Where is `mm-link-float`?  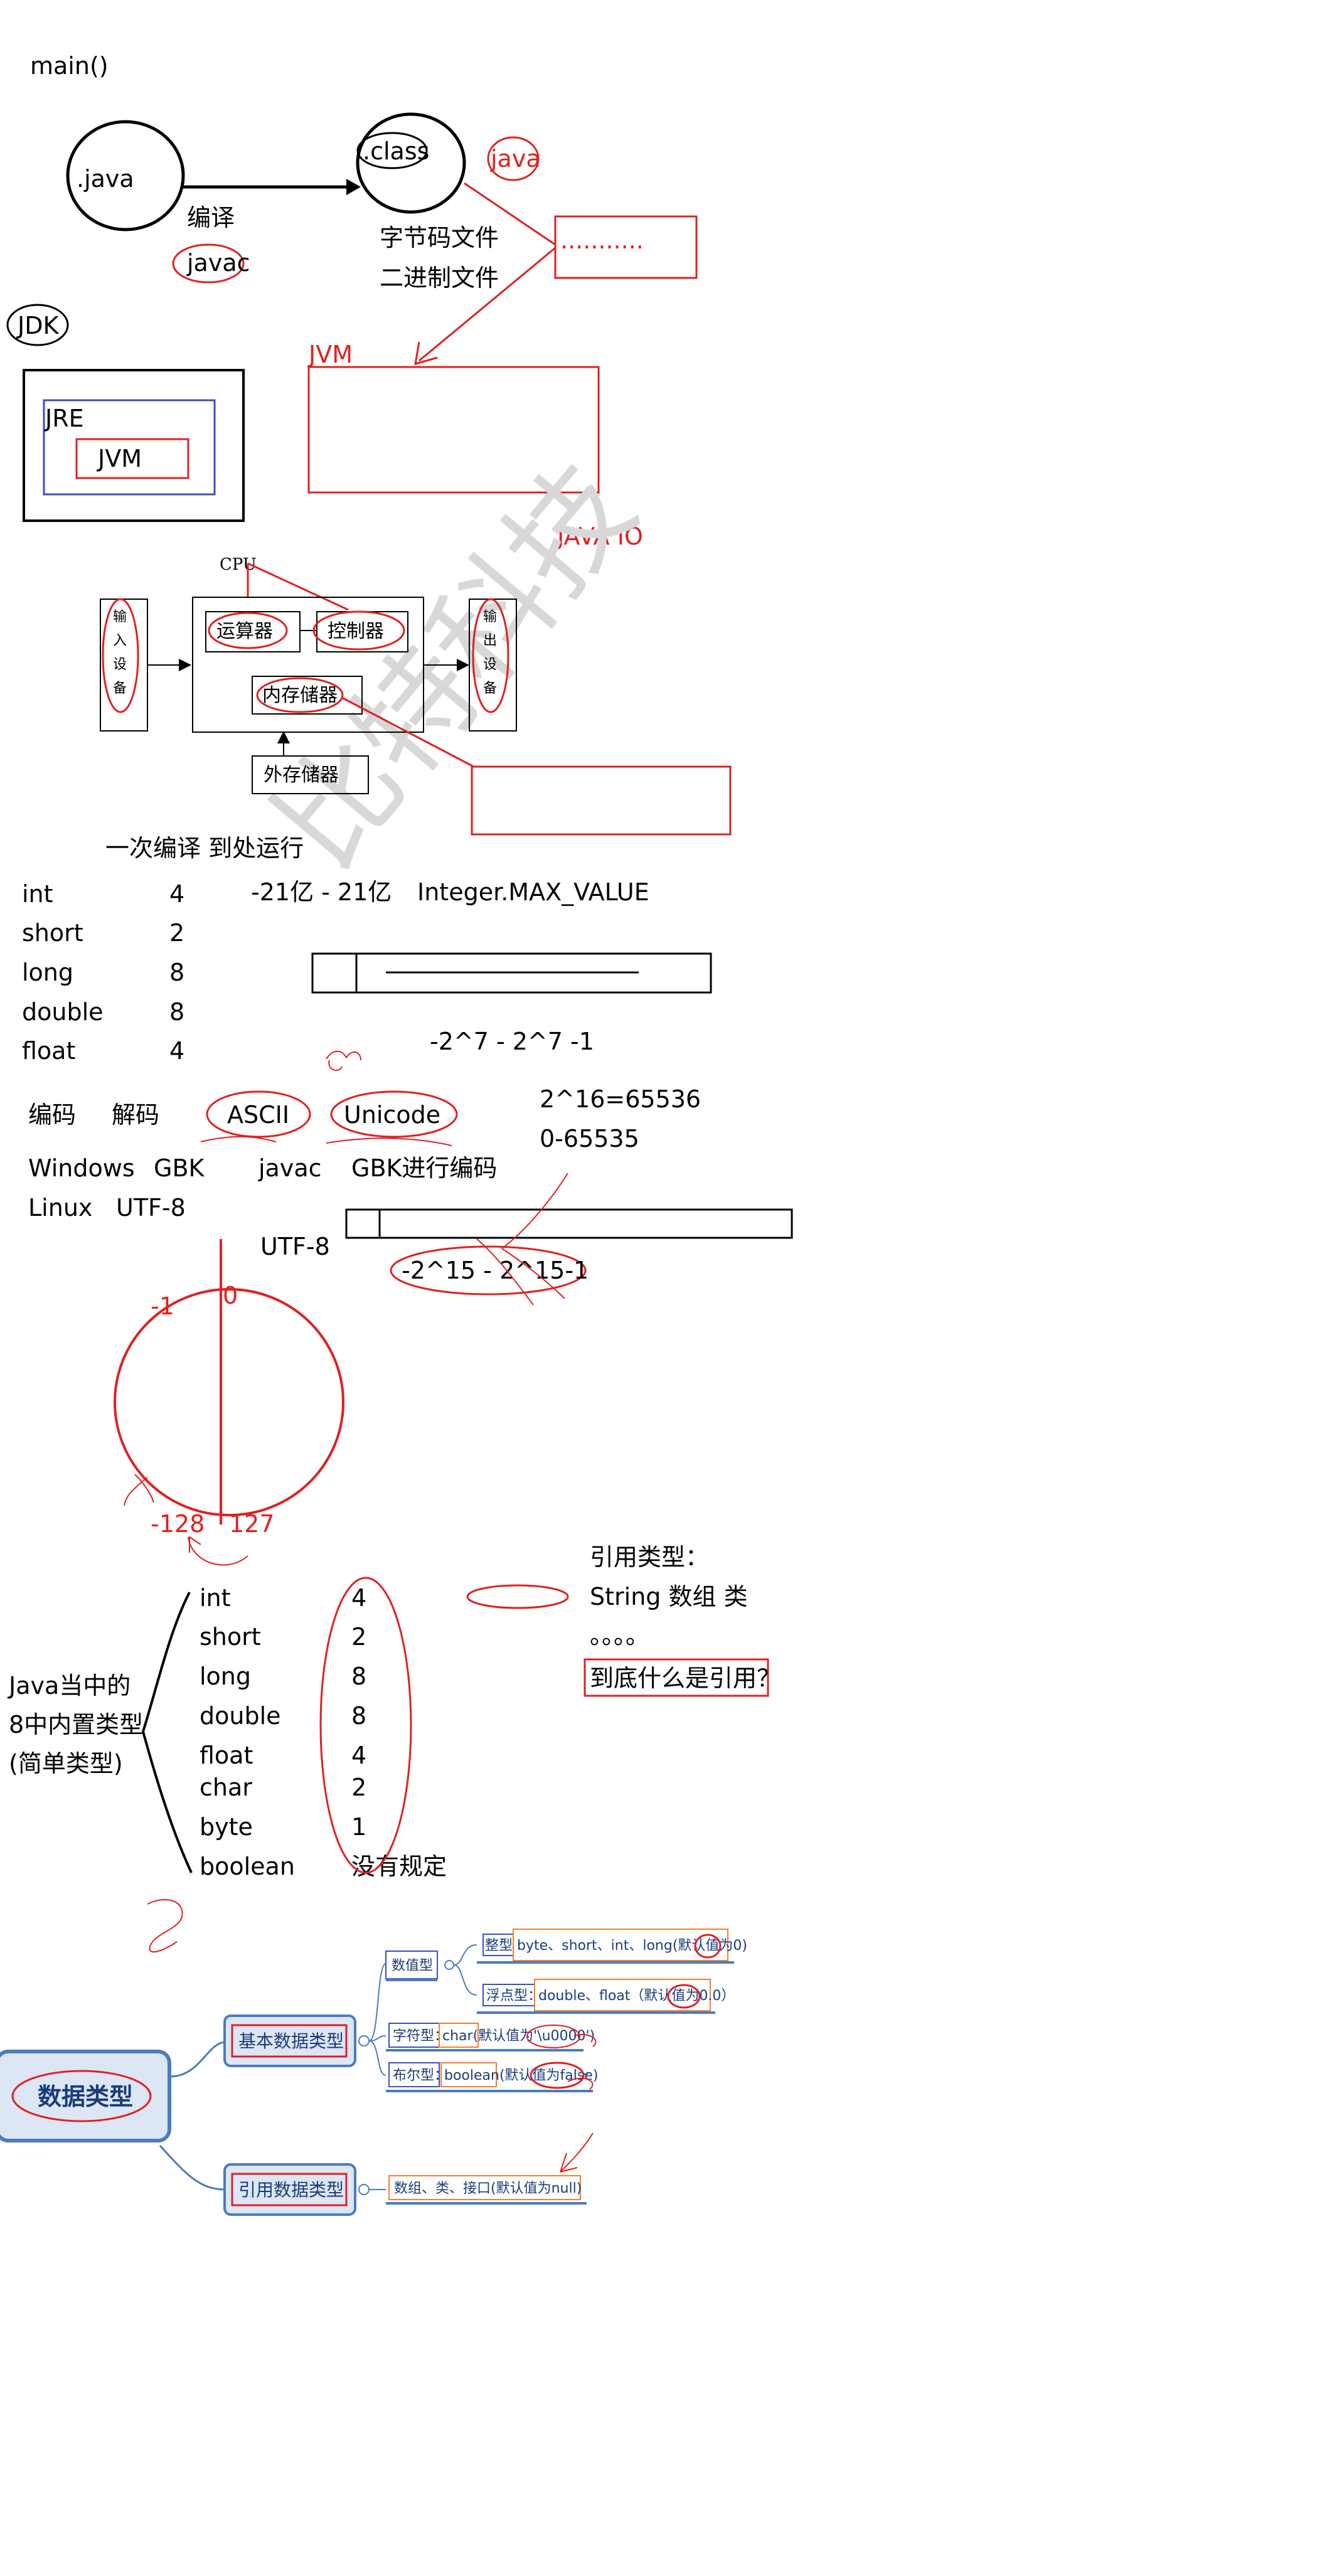
mm-link-float is located at coordinates (465, 1980).